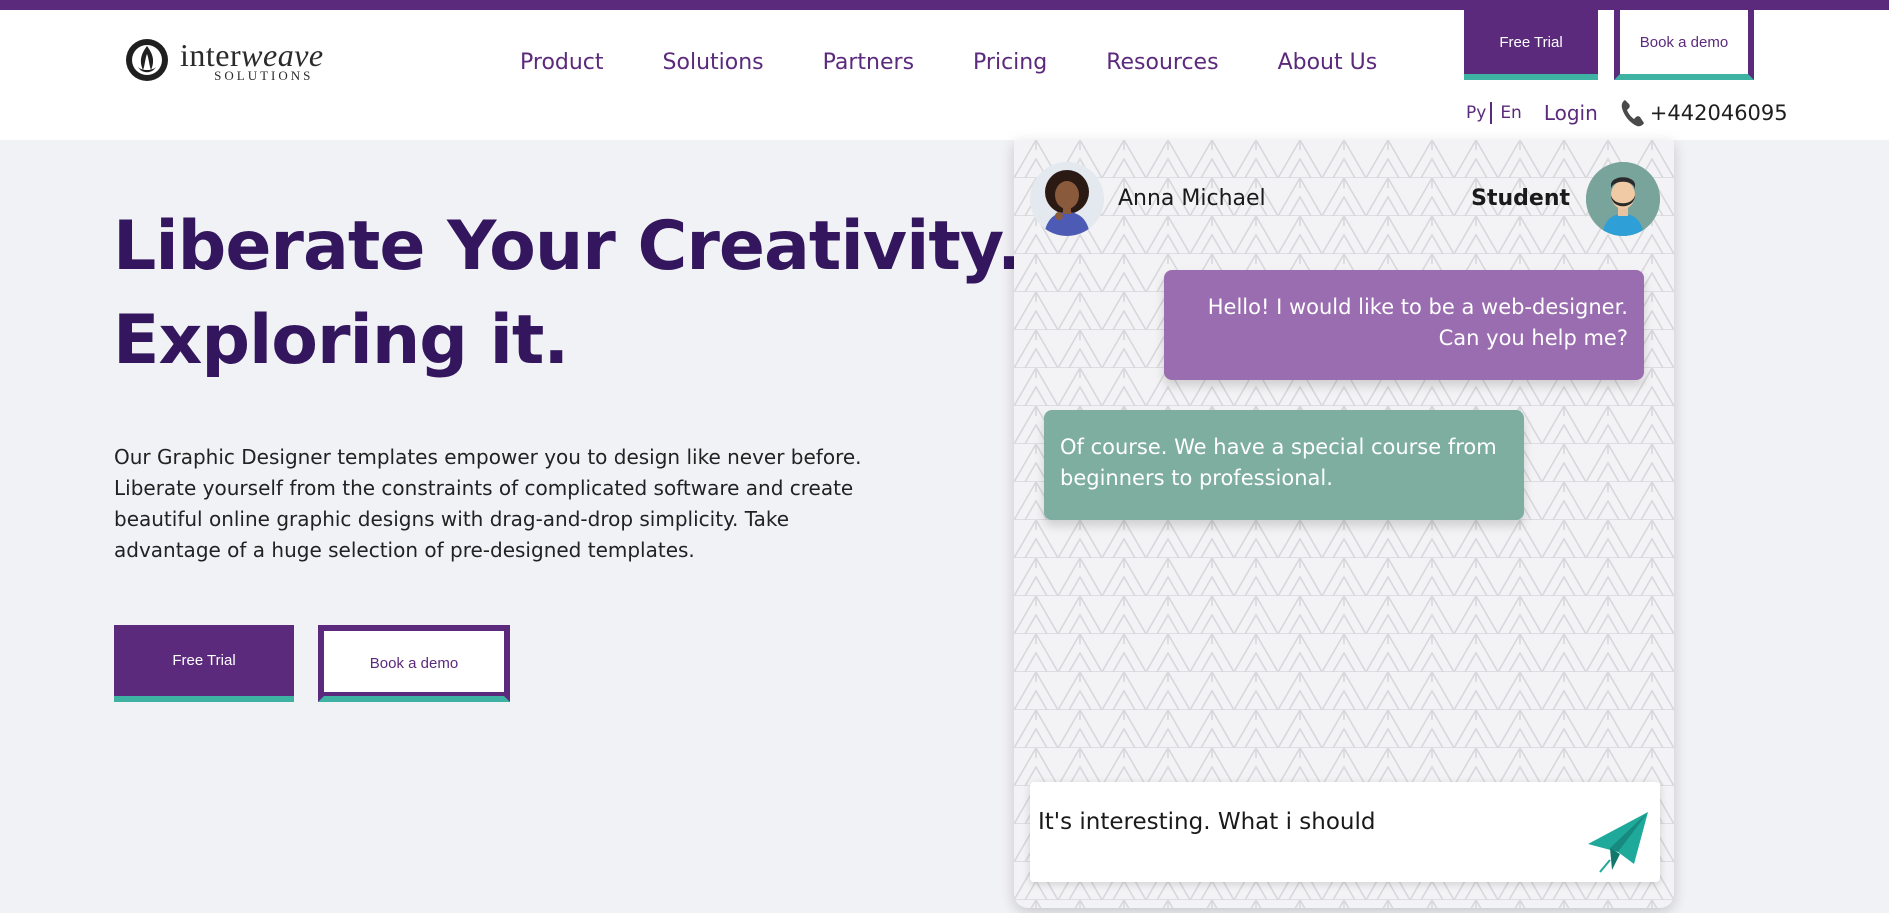  I want to click on chat-name-right: Student, so click(1520, 198).